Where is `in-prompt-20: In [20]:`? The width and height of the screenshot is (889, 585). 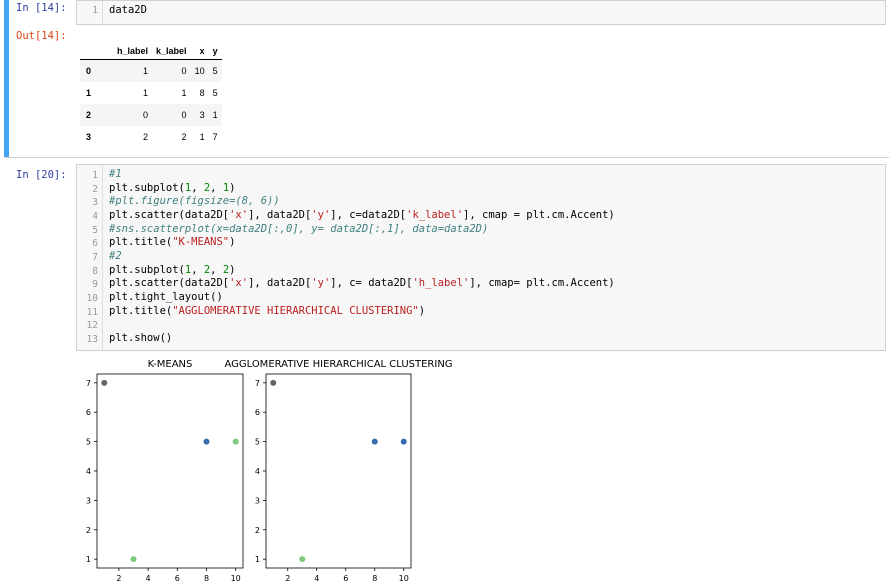 in-prompt-20: In [20]: is located at coordinates (41, 175).